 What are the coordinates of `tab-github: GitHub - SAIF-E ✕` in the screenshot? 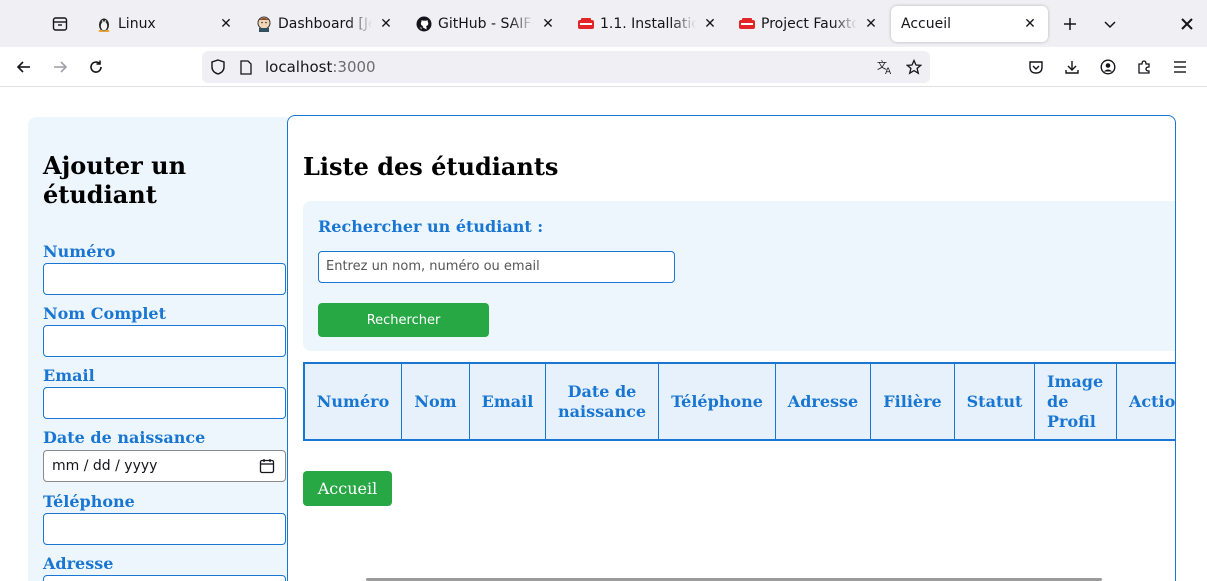 It's located at (486, 24).